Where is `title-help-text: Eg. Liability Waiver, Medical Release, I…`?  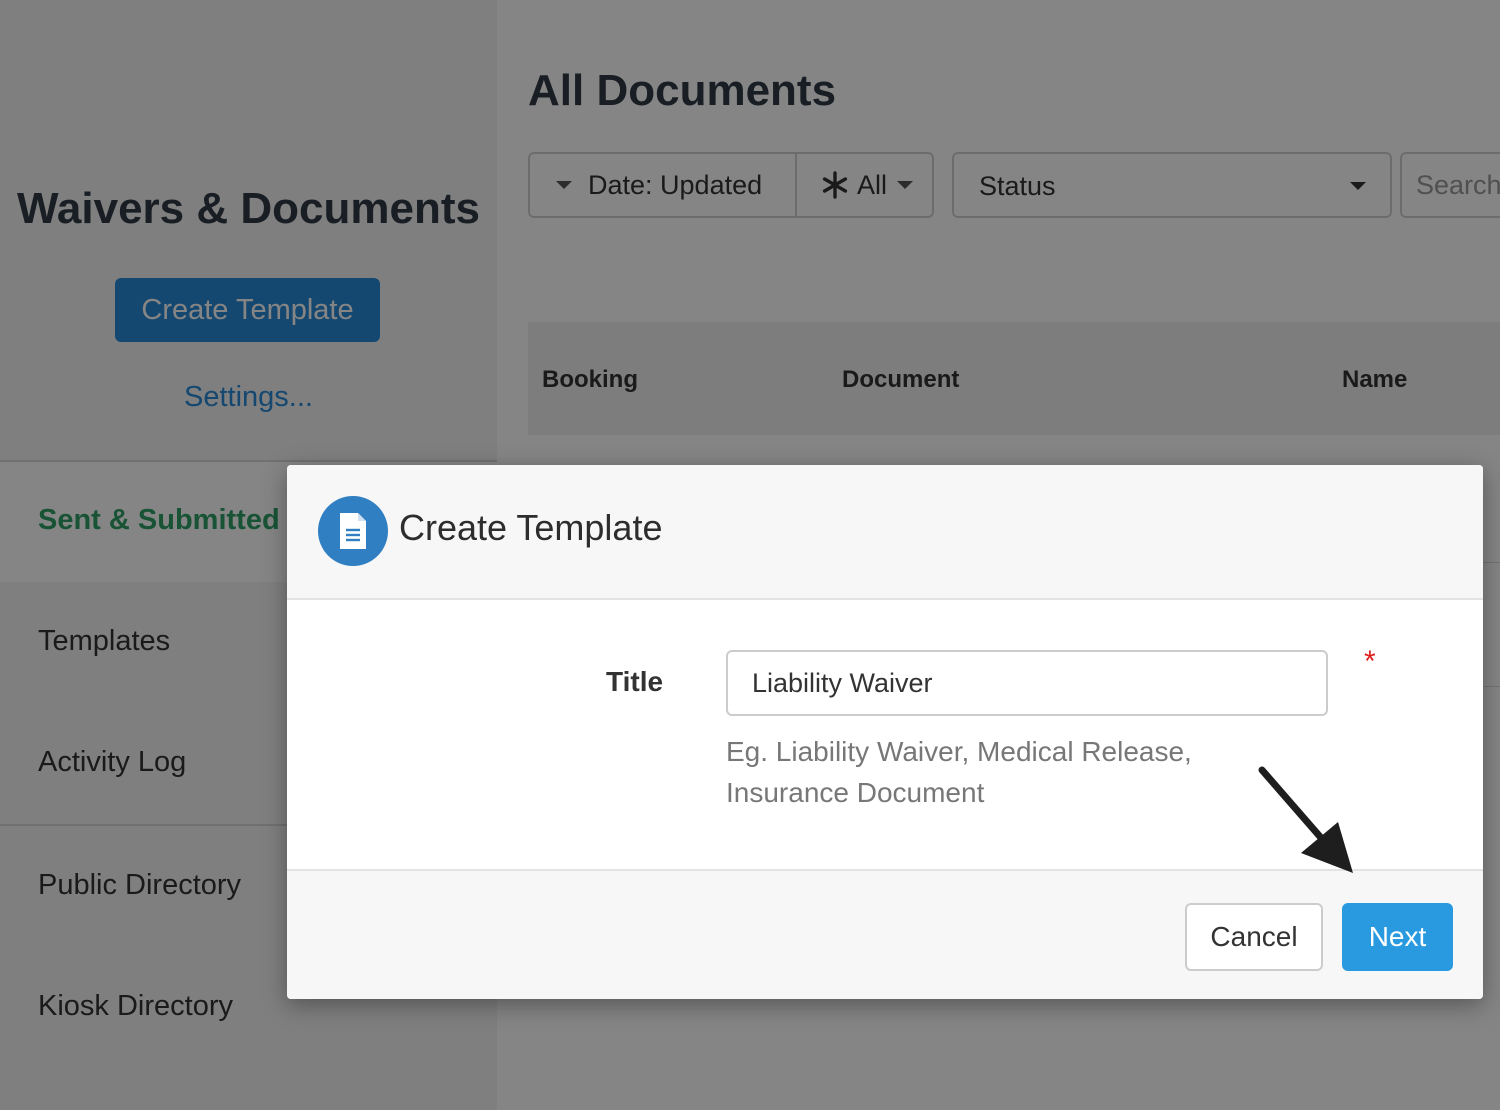
title-help-text: Eg. Liability Waiver, Medical Release, I… is located at coordinates (959, 772).